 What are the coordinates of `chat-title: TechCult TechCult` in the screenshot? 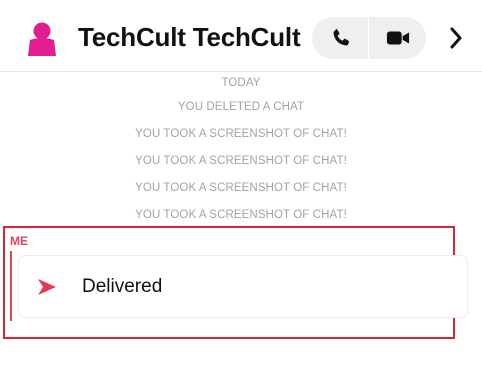 It's located at (189, 37).